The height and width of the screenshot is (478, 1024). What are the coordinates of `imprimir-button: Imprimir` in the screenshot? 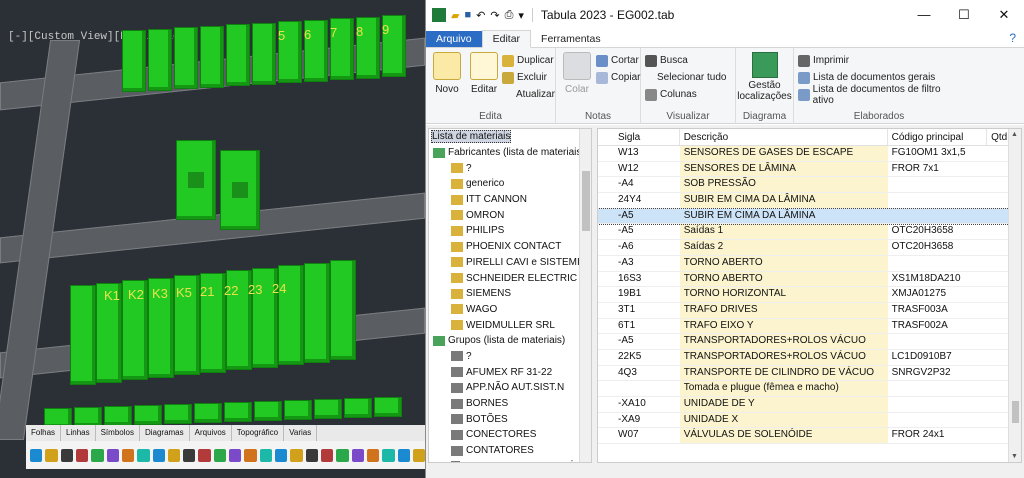 It's located at (879, 60).